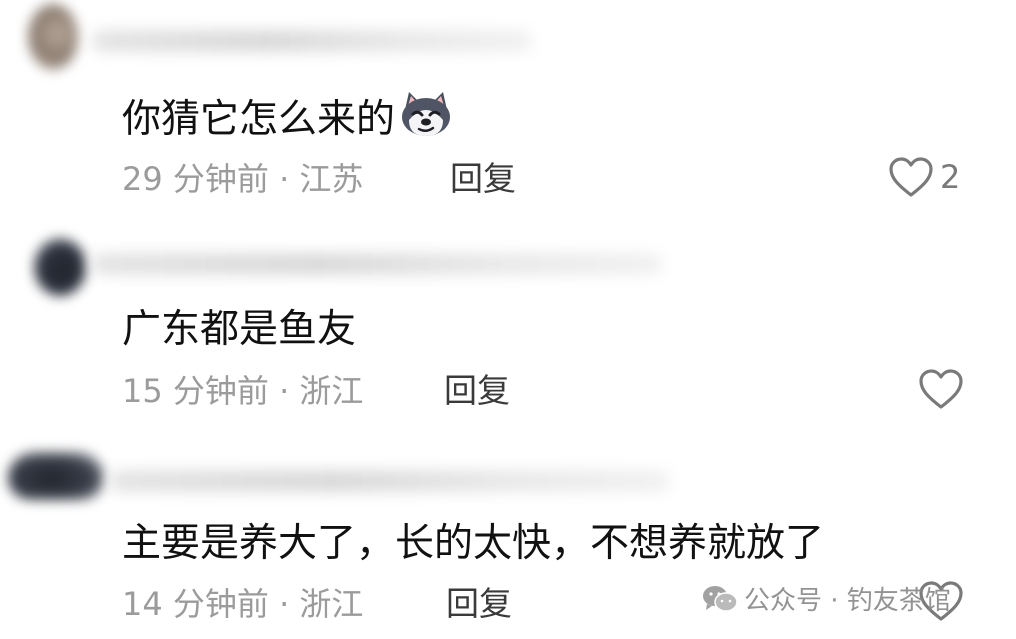 Image resolution: width=1016 pixels, height=639 pixels. I want to click on like-button, so click(944, 389).